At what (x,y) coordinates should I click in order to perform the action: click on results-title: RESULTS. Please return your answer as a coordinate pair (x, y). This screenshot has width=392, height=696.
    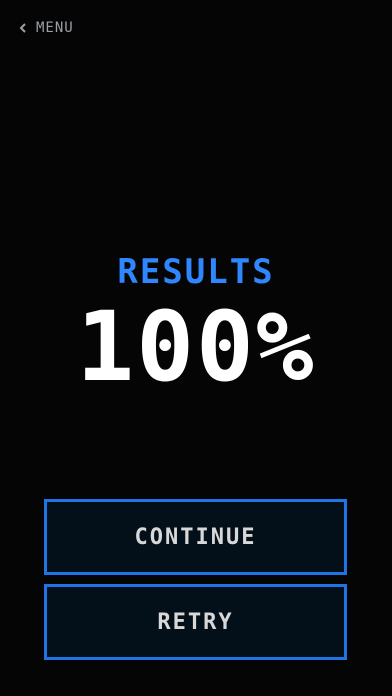
    Looking at the image, I should click on (196, 272).